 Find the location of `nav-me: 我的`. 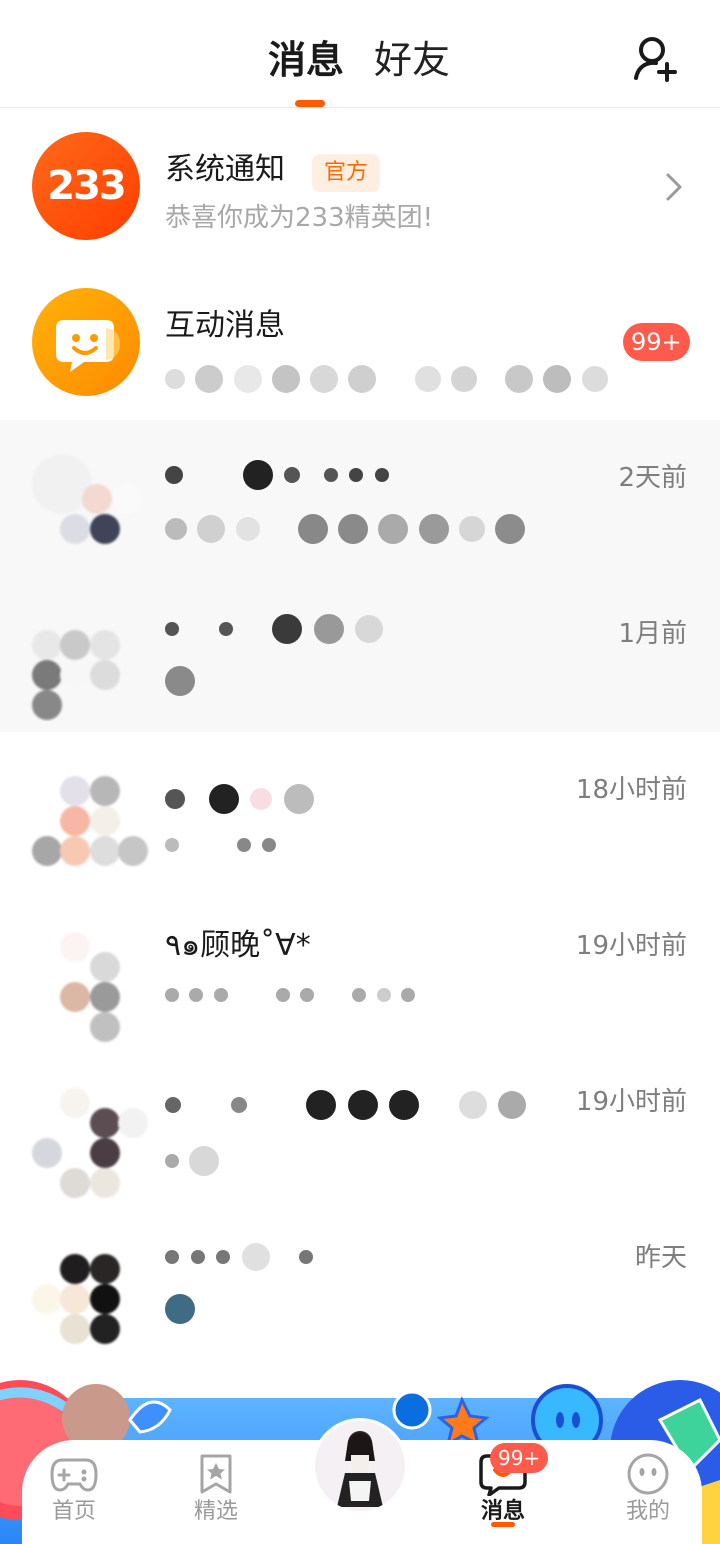

nav-me: 我的 is located at coordinates (648, 1492).